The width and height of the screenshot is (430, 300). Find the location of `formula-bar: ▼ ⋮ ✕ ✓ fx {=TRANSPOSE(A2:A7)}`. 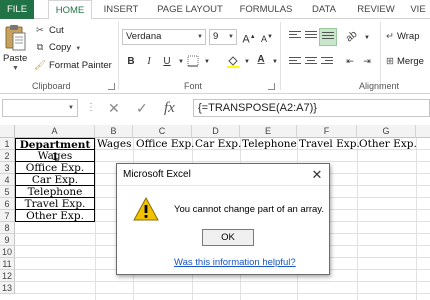

formula-bar: ▼ ⋮ ✕ ✓ fx {=TRANSPOSE(A2:A7)} is located at coordinates (215, 108).